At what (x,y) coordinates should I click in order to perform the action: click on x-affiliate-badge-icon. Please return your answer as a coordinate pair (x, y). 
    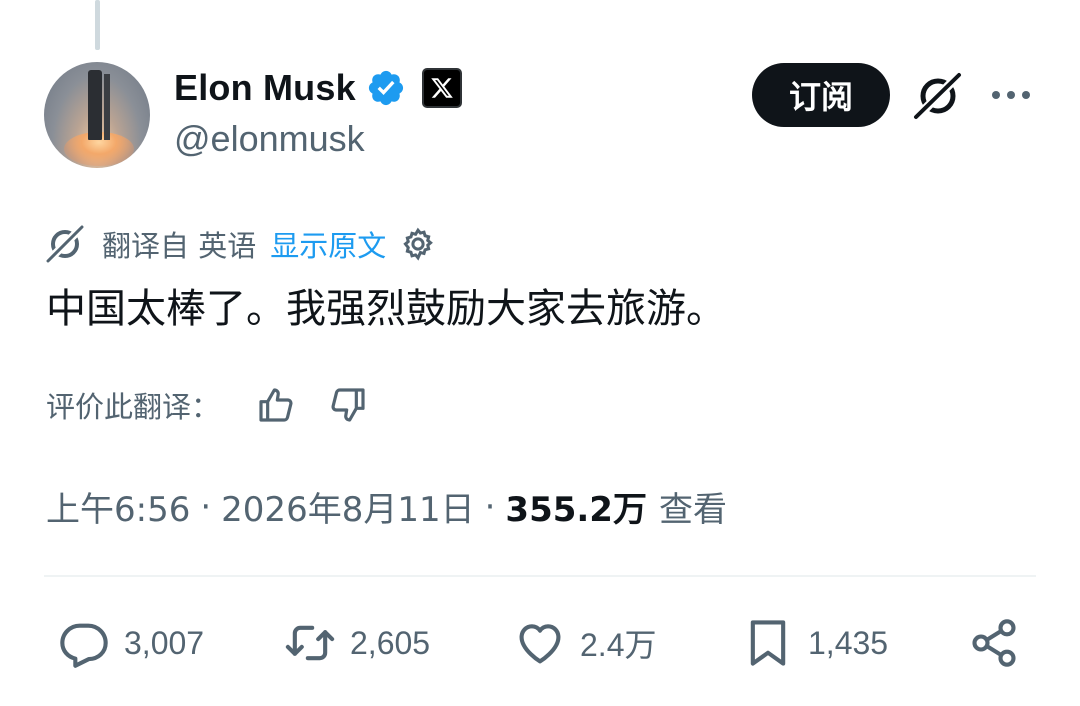
    Looking at the image, I should click on (441, 88).